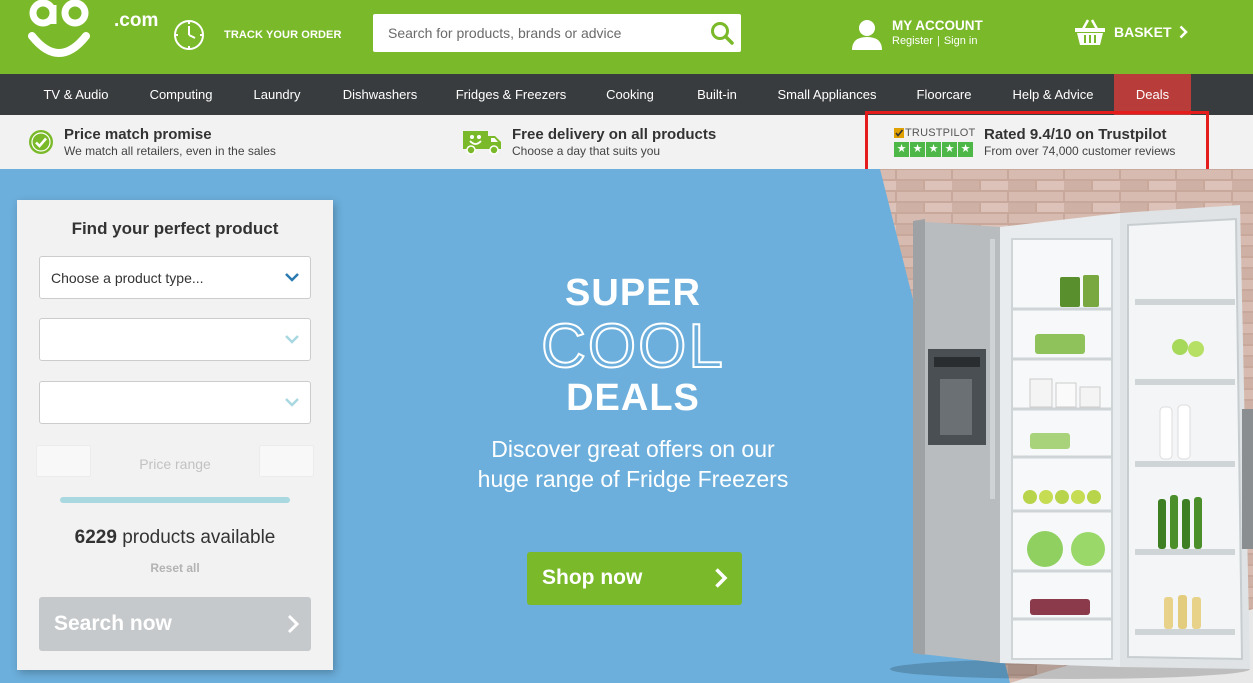  I want to click on nav-item-small-appliances: Small Appliances, so click(827, 94).